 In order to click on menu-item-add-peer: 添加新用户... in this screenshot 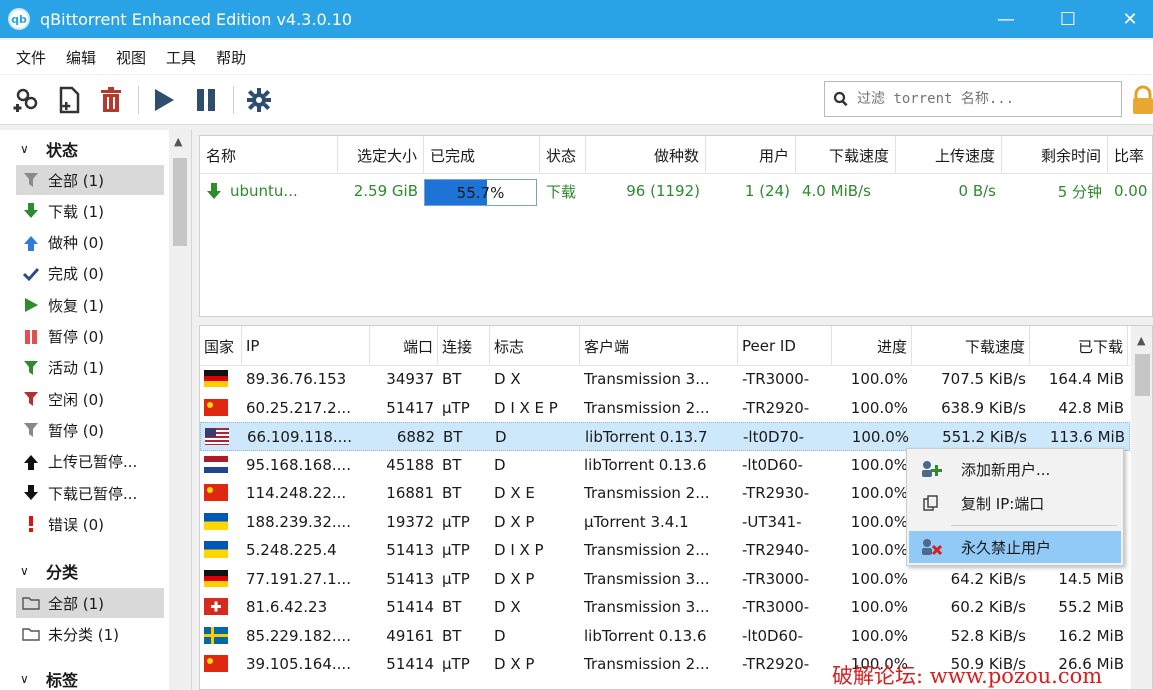, I will do `click(1015, 469)`.